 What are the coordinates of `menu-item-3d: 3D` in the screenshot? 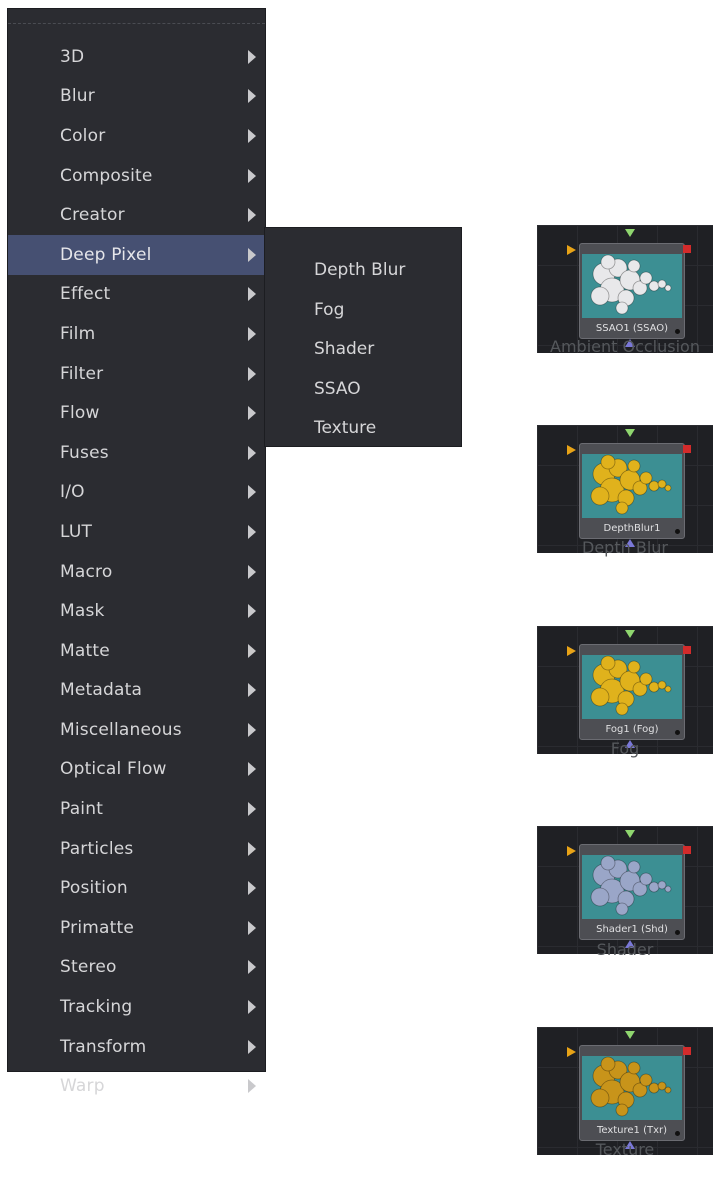 It's located at (136, 57).